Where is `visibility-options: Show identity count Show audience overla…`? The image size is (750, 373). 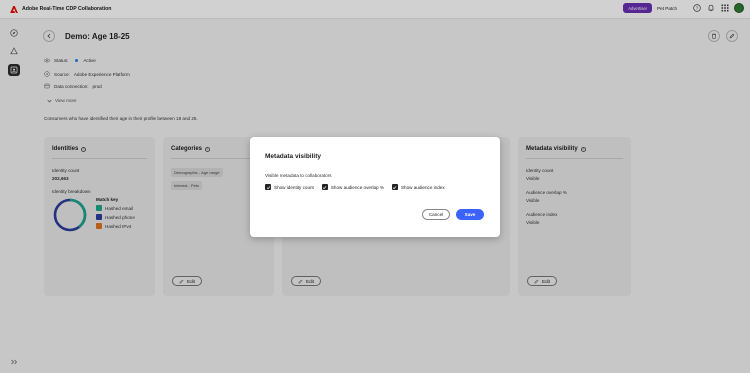 visibility-options: Show identity count Show audience overla… is located at coordinates (355, 187).